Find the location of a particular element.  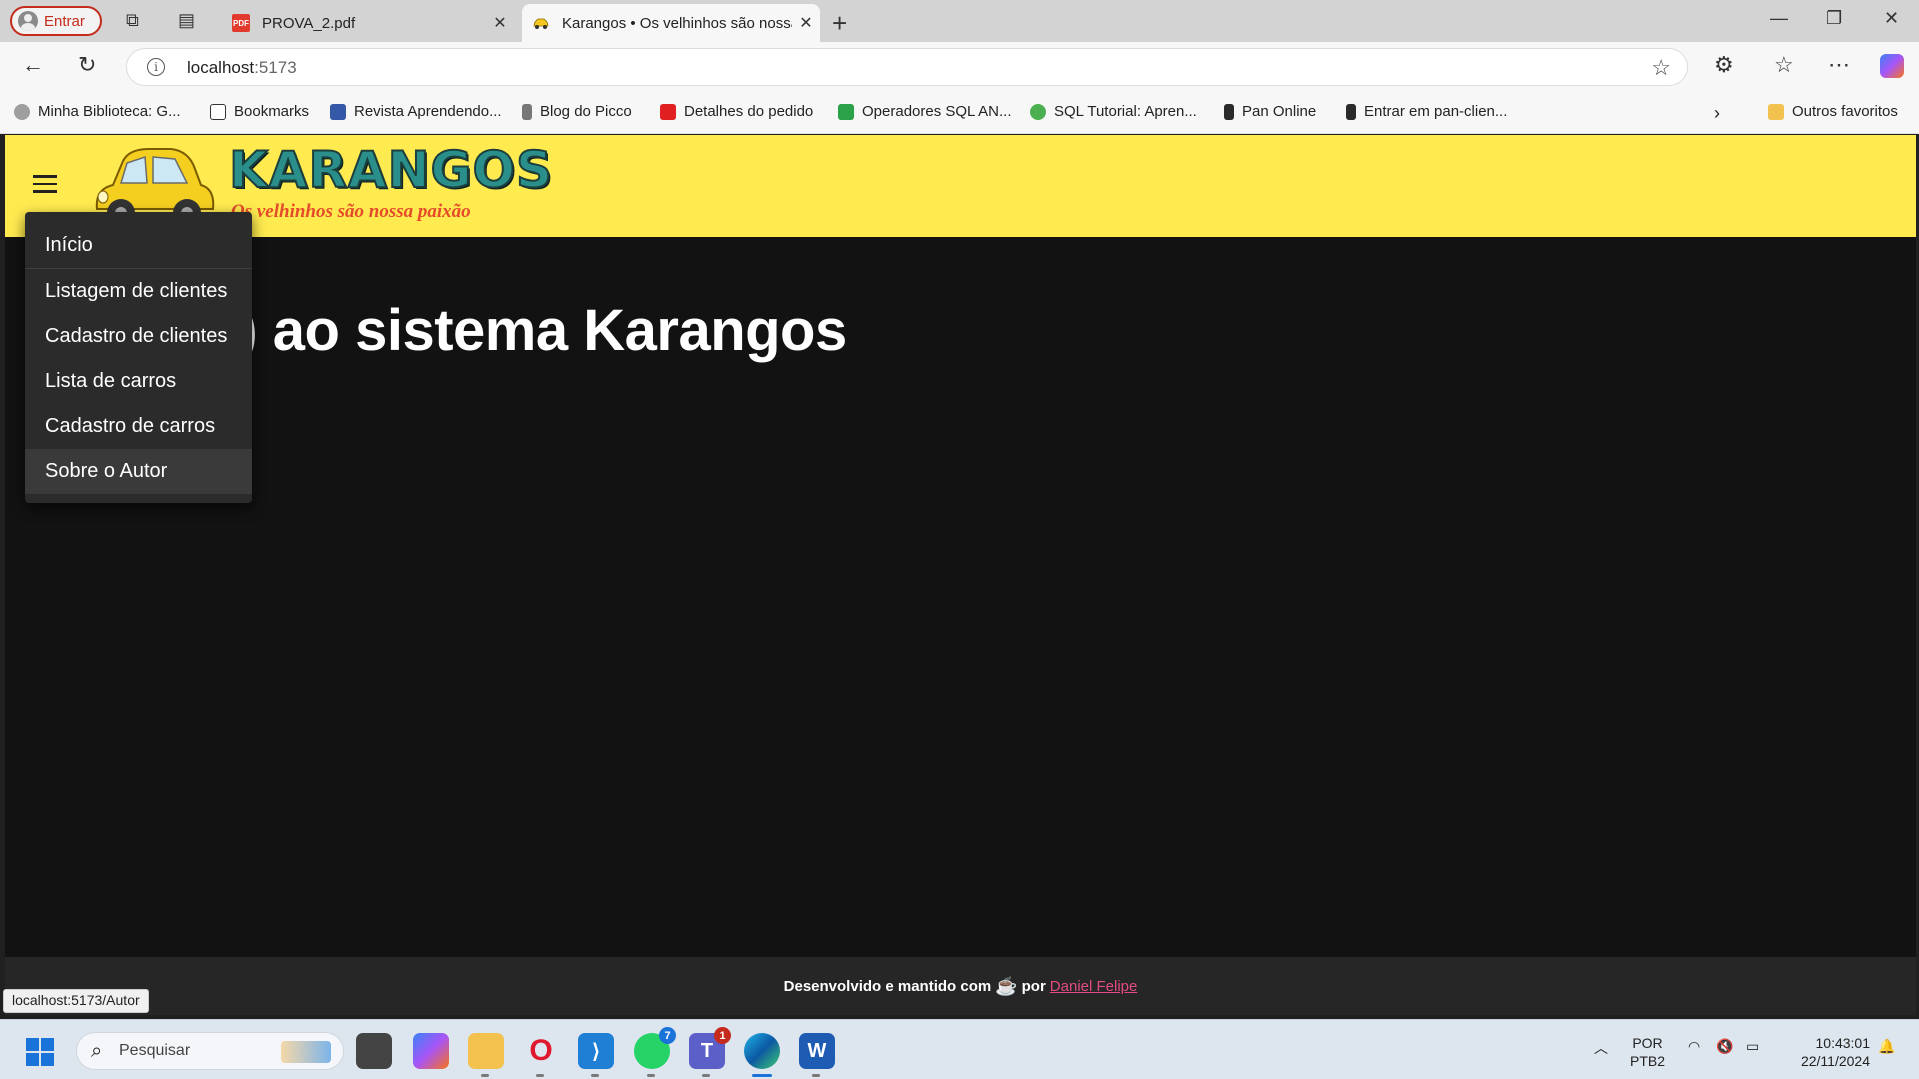

workspaces-icon: ⧉ is located at coordinates (132, 20).